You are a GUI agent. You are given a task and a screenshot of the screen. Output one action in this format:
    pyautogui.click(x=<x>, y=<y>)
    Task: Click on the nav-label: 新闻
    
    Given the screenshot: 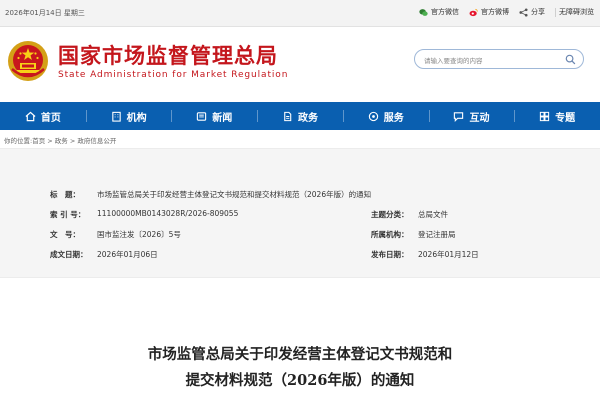 What is the action you would take?
    pyautogui.click(x=222, y=118)
    